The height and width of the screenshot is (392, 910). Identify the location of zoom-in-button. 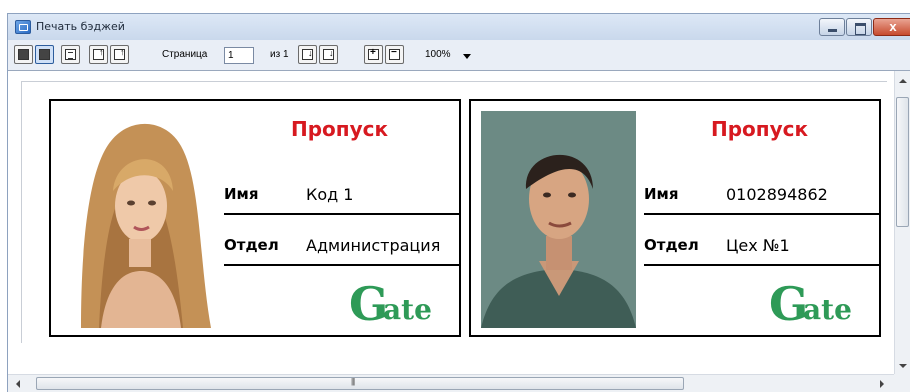
(373, 54).